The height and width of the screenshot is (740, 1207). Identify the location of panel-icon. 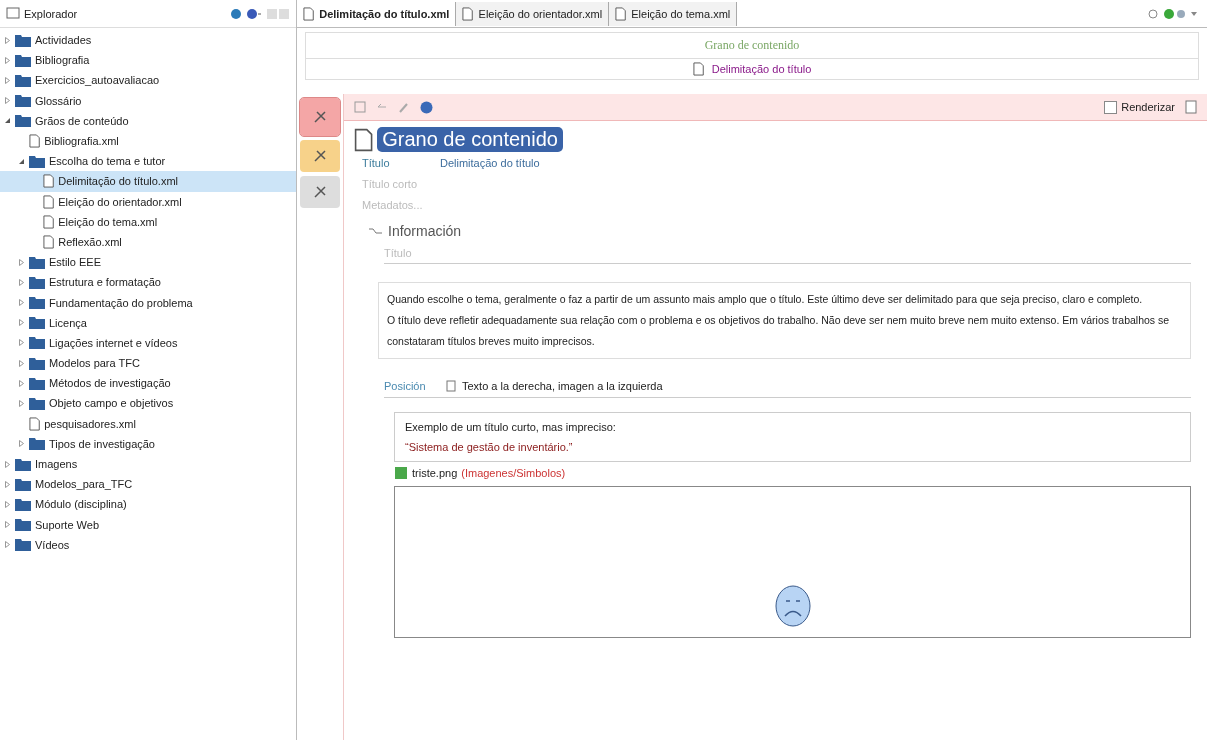
(1191, 107).